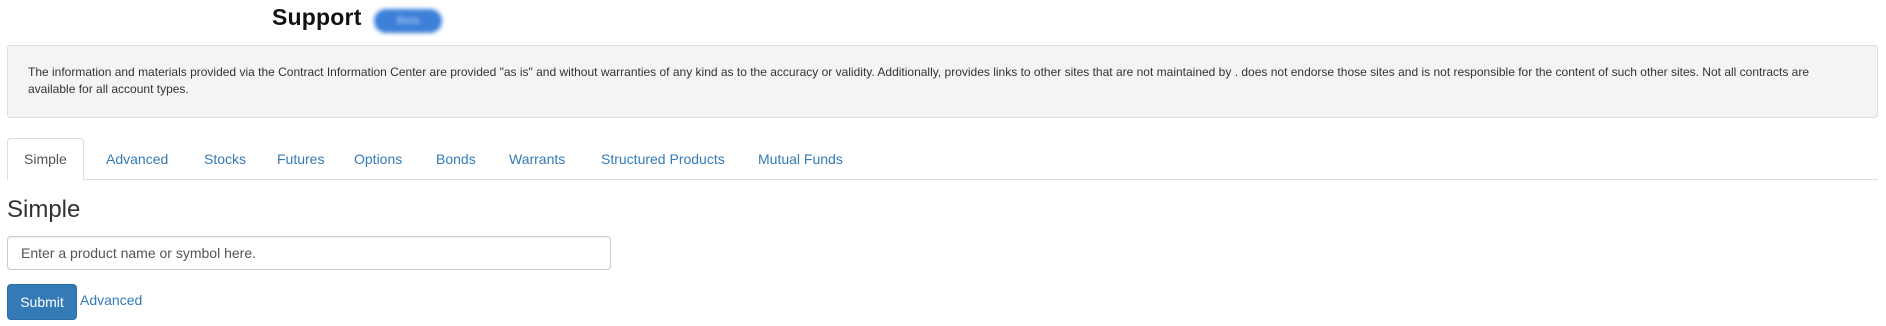 The height and width of the screenshot is (326, 1886). What do you see at coordinates (378, 159) in the screenshot?
I see `tab-options: Options` at bounding box center [378, 159].